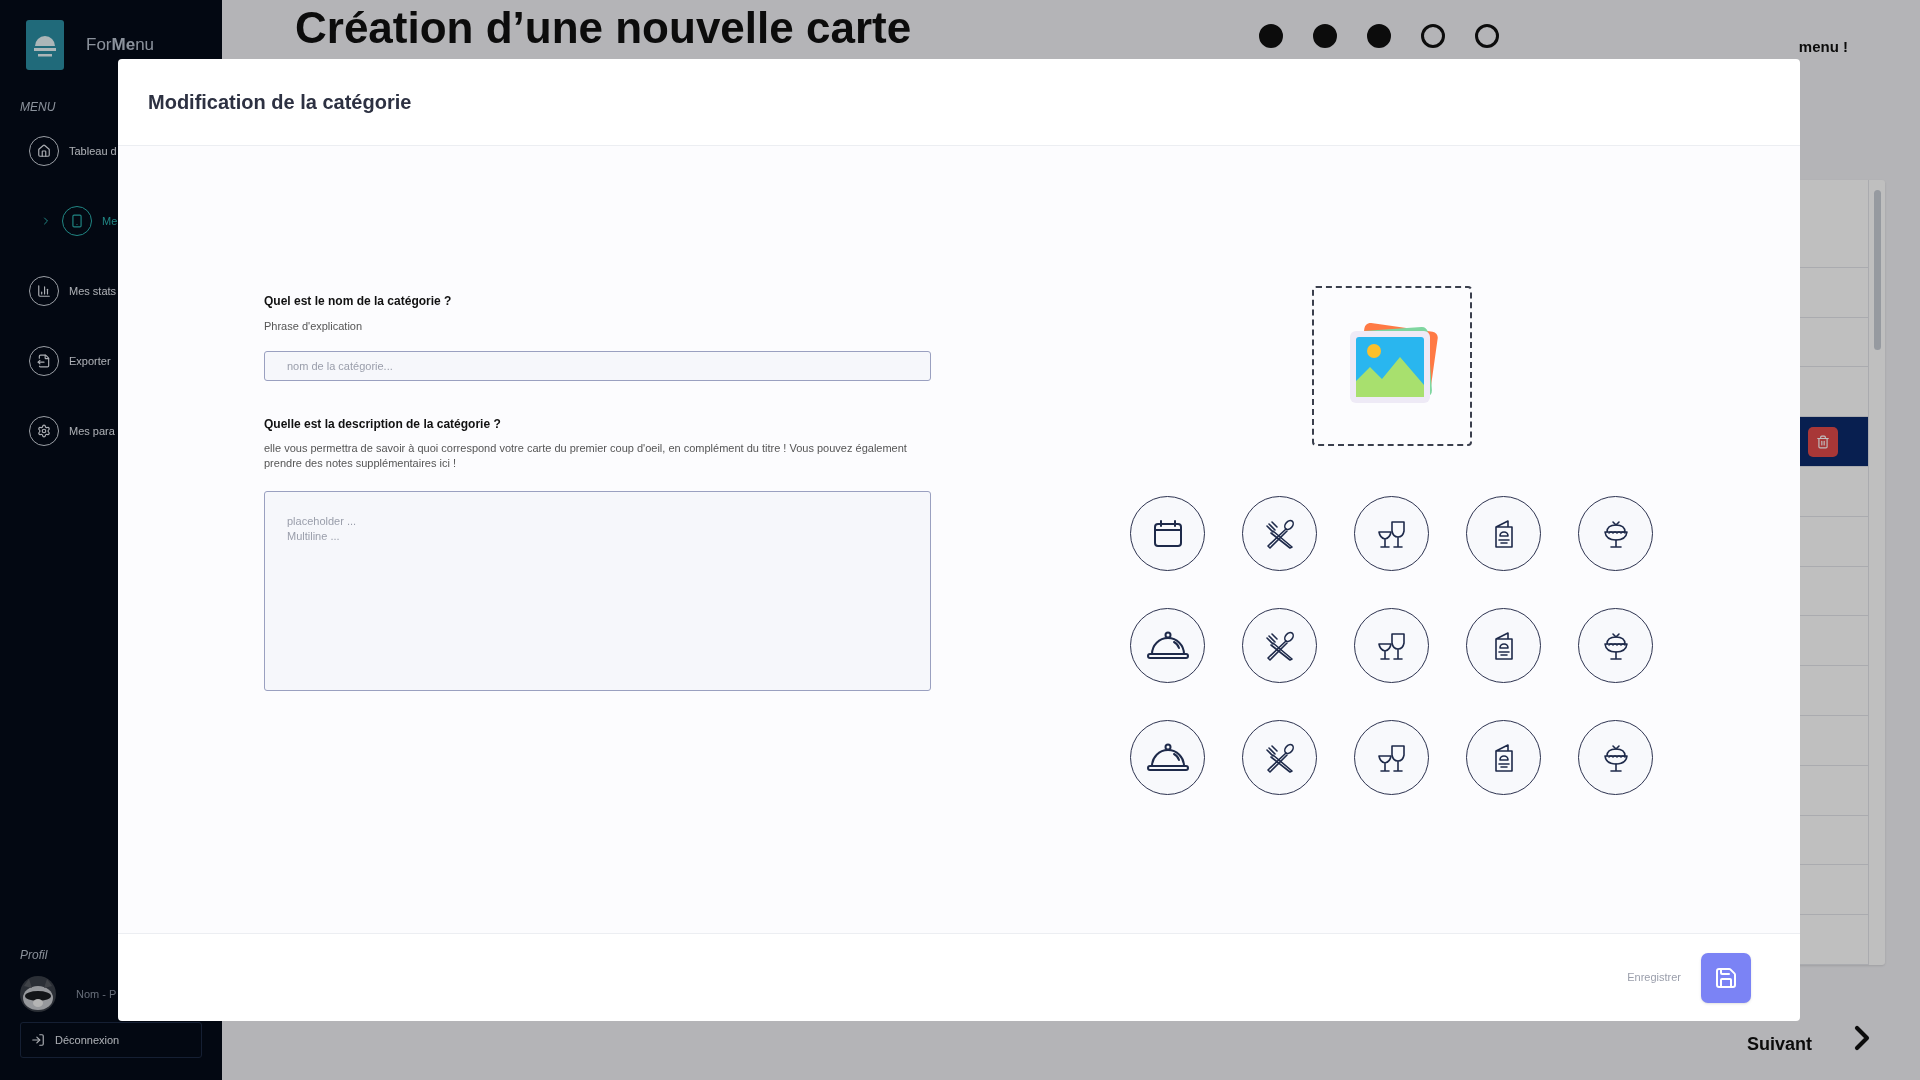  I want to click on next-label: Suivant, so click(1779, 1044).